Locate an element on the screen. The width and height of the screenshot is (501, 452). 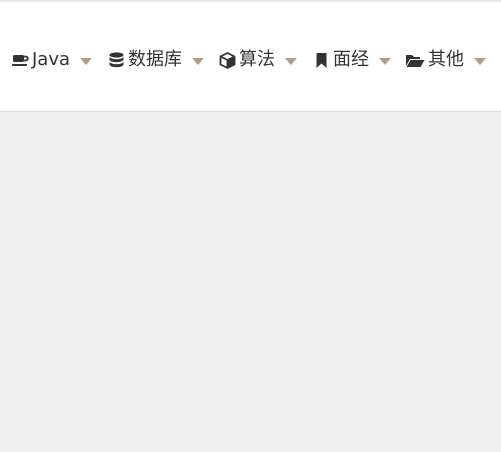
nav-item-label: 数据库 is located at coordinates (155, 59).